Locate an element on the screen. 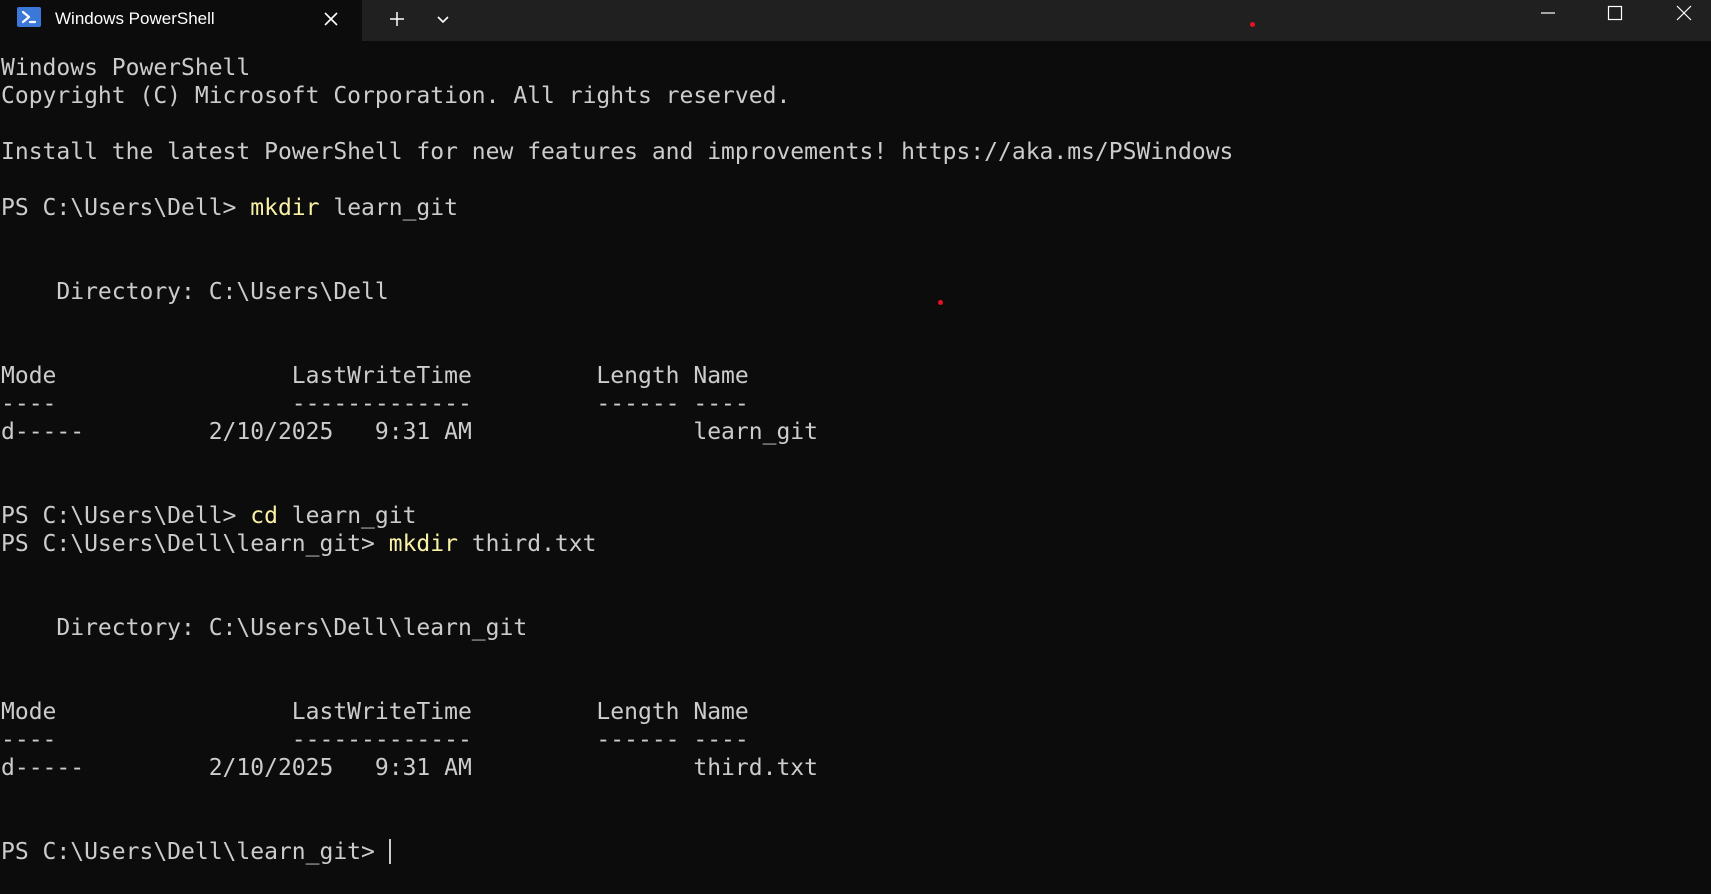  maximize-icon is located at coordinates (1615, 13).